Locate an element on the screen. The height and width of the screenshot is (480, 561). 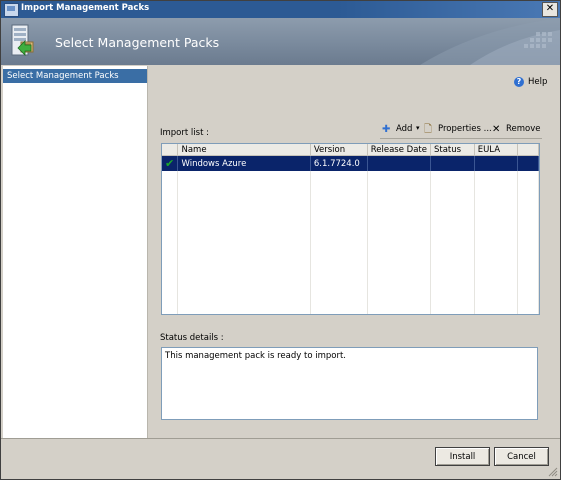
app-window-icon is located at coordinates (11, 10).